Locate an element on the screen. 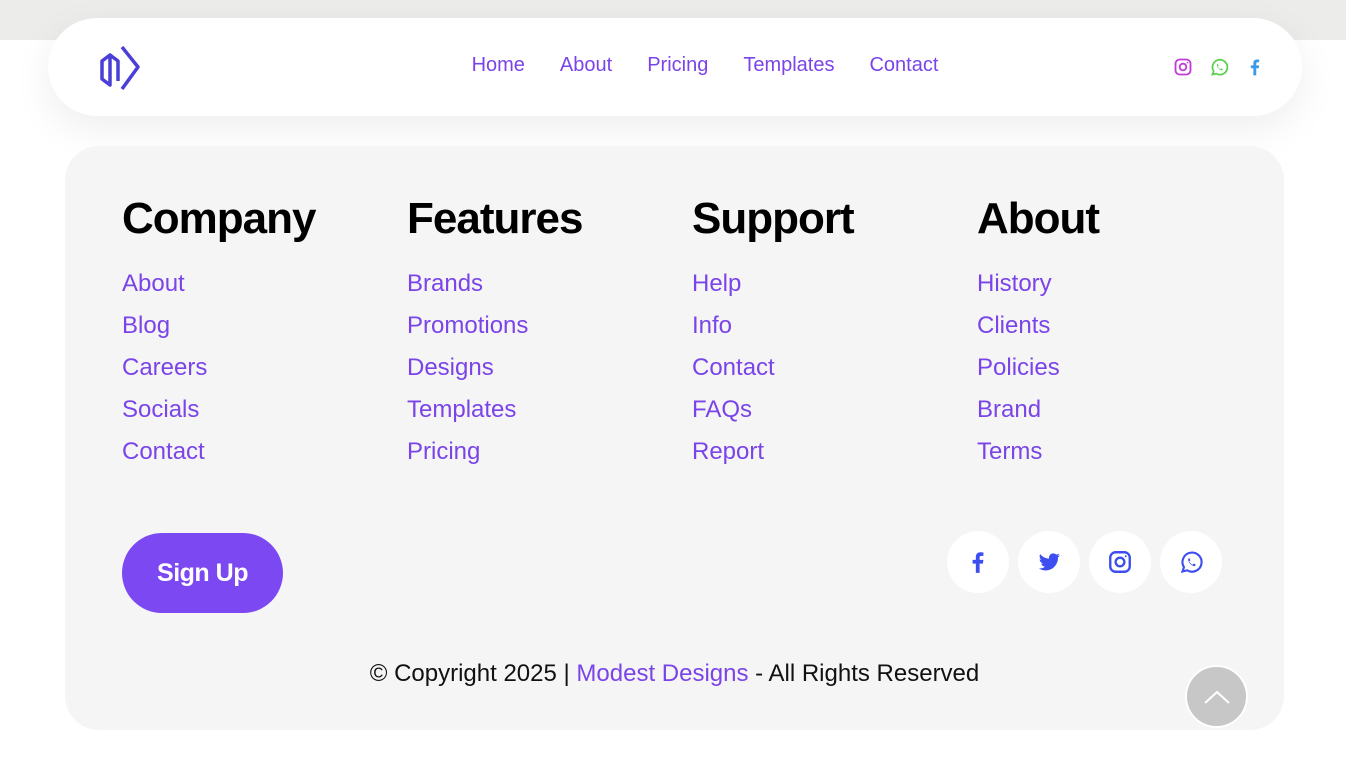  footer-column-support: Support Help Info Contact FAQs Report is located at coordinates (822, 333).